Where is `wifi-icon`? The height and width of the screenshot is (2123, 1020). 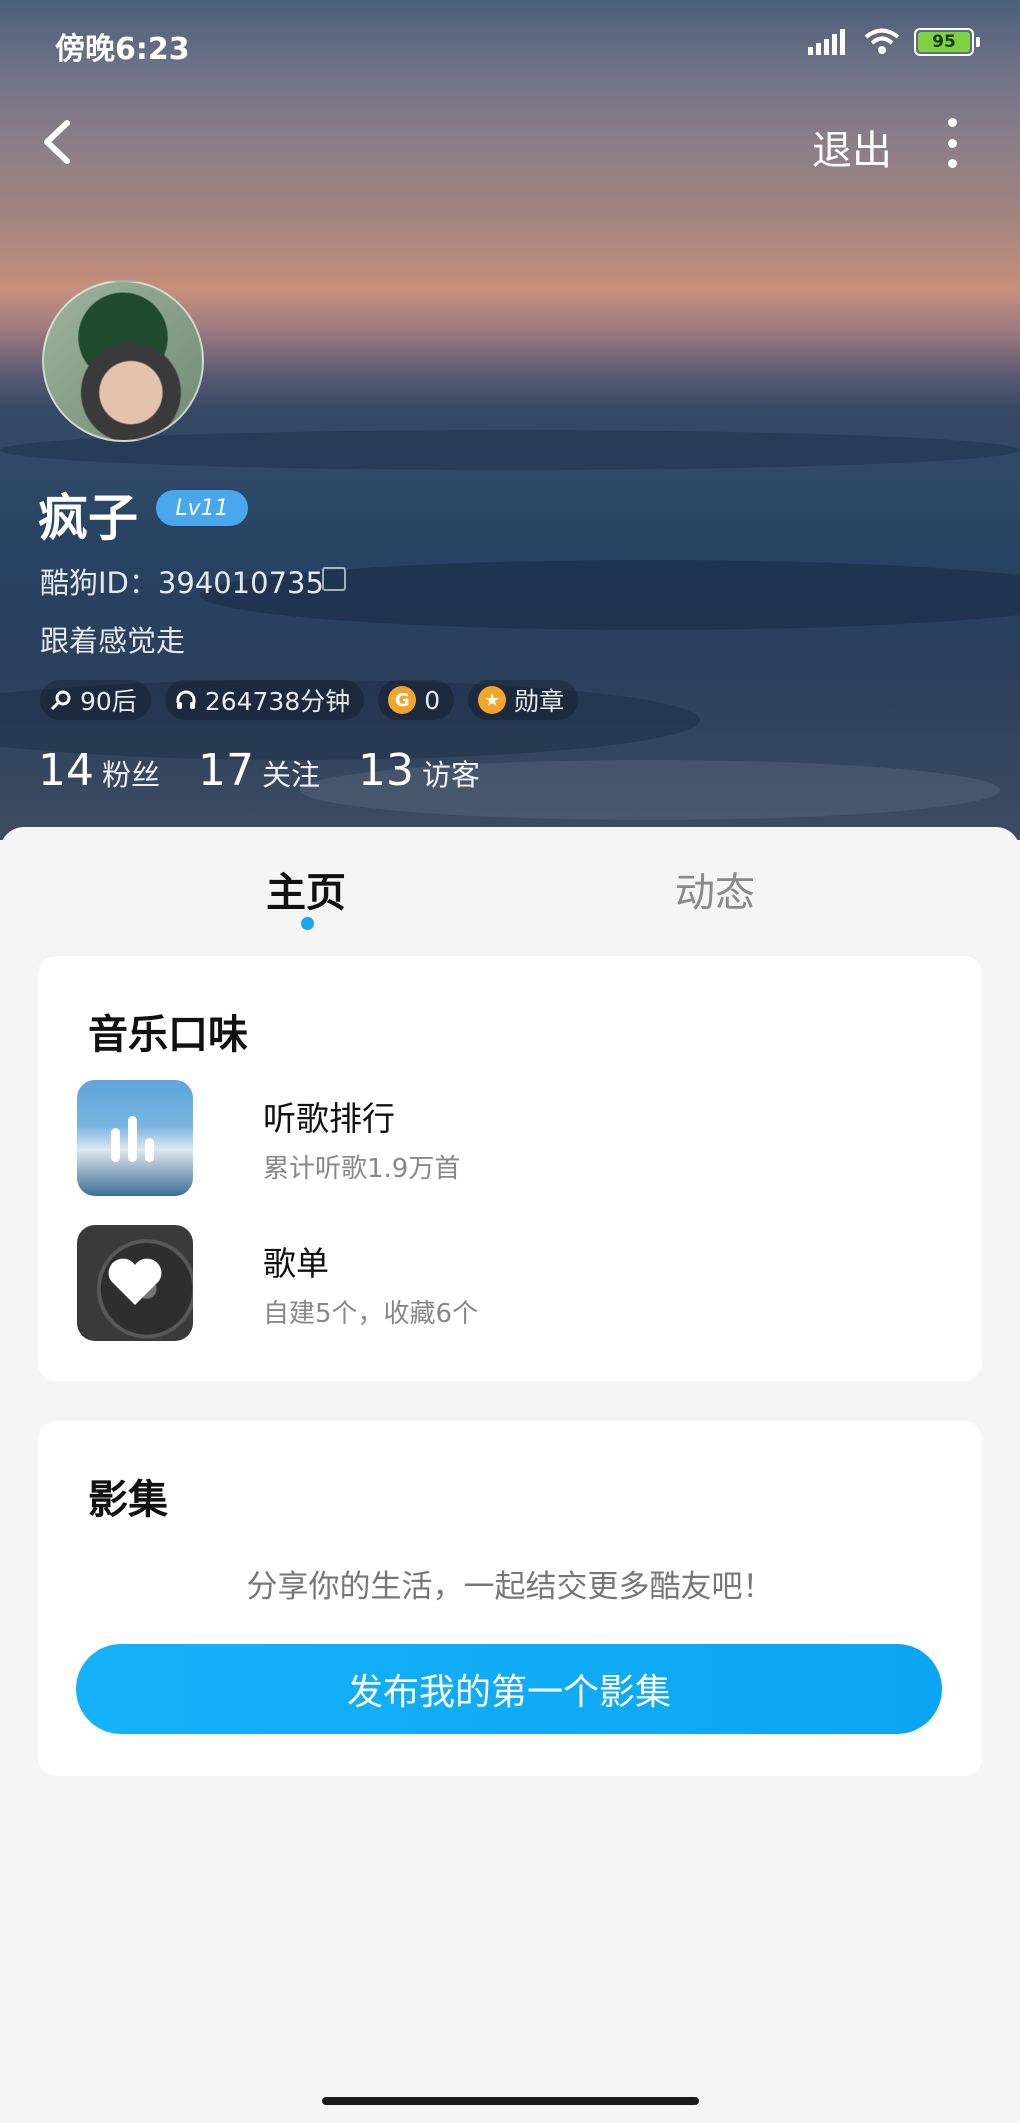
wifi-icon is located at coordinates (882, 41).